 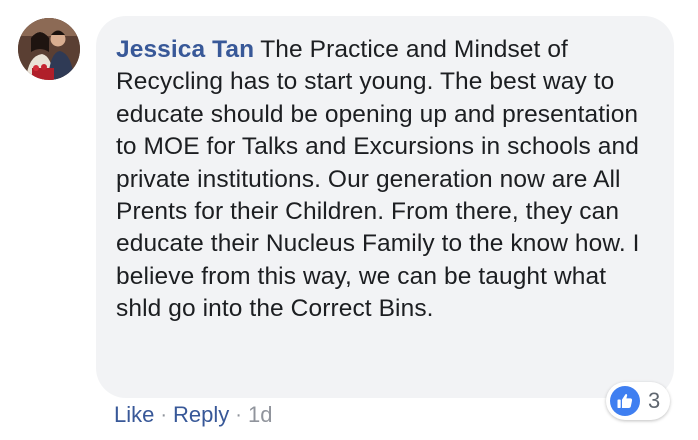 What do you see at coordinates (49, 49) in the screenshot?
I see `avatar` at bounding box center [49, 49].